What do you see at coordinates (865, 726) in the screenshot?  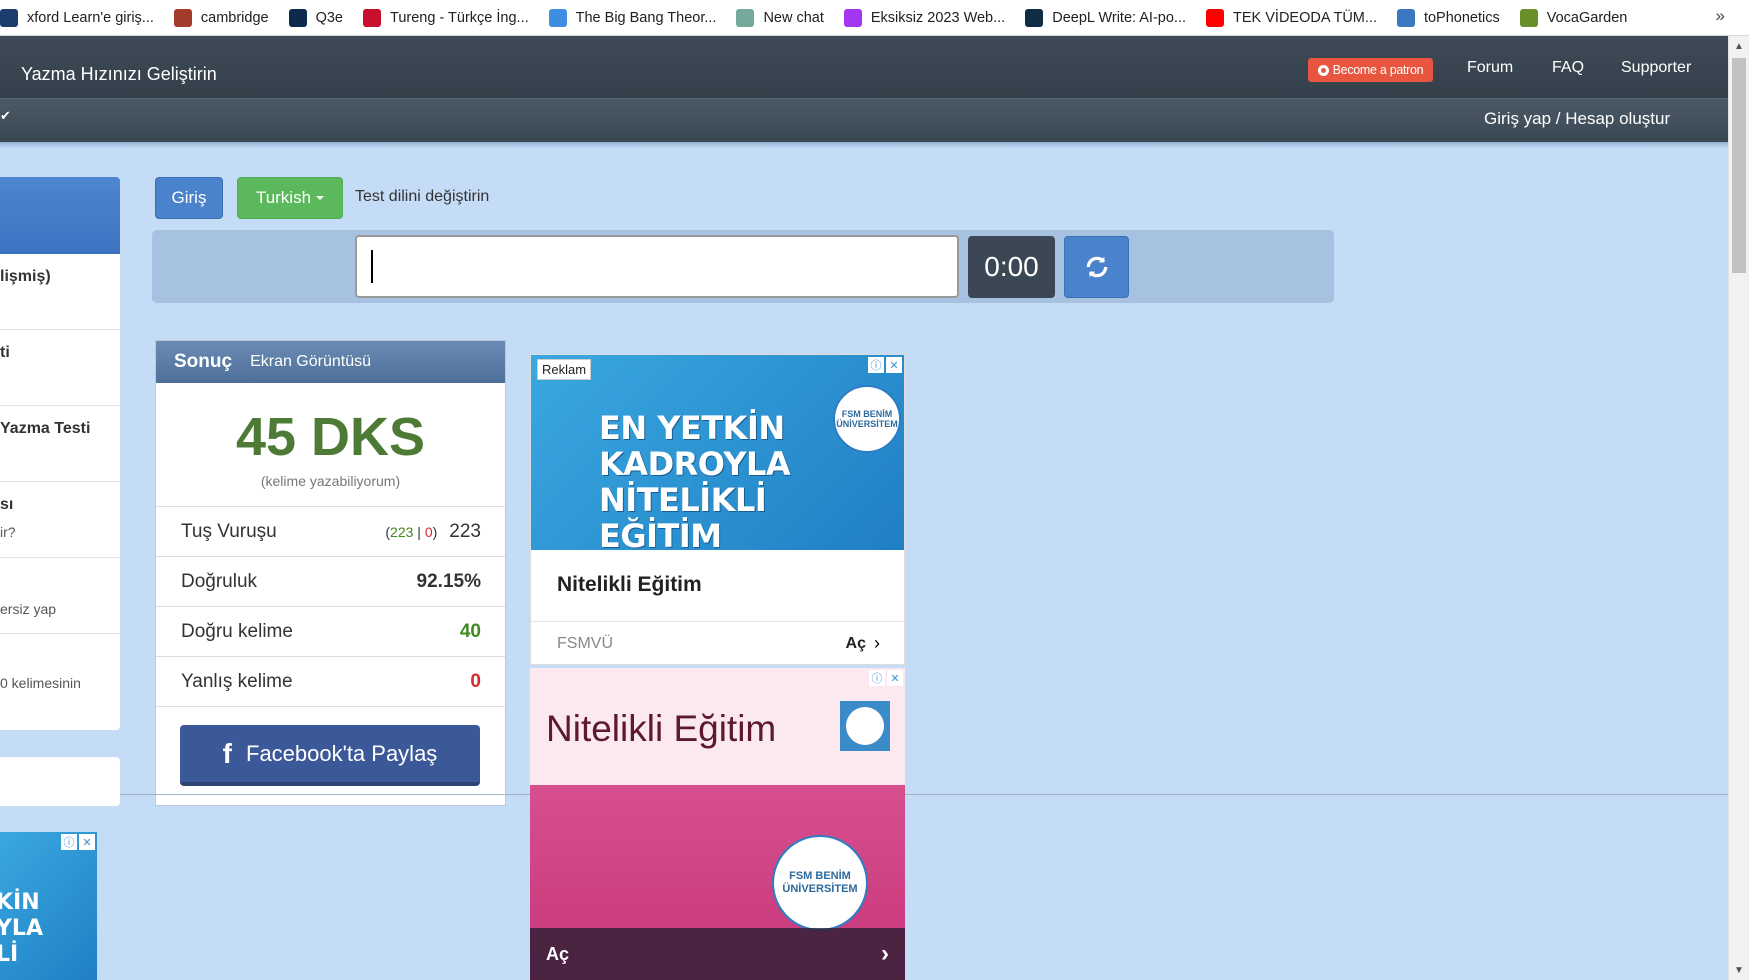 I see `university-logo-small` at bounding box center [865, 726].